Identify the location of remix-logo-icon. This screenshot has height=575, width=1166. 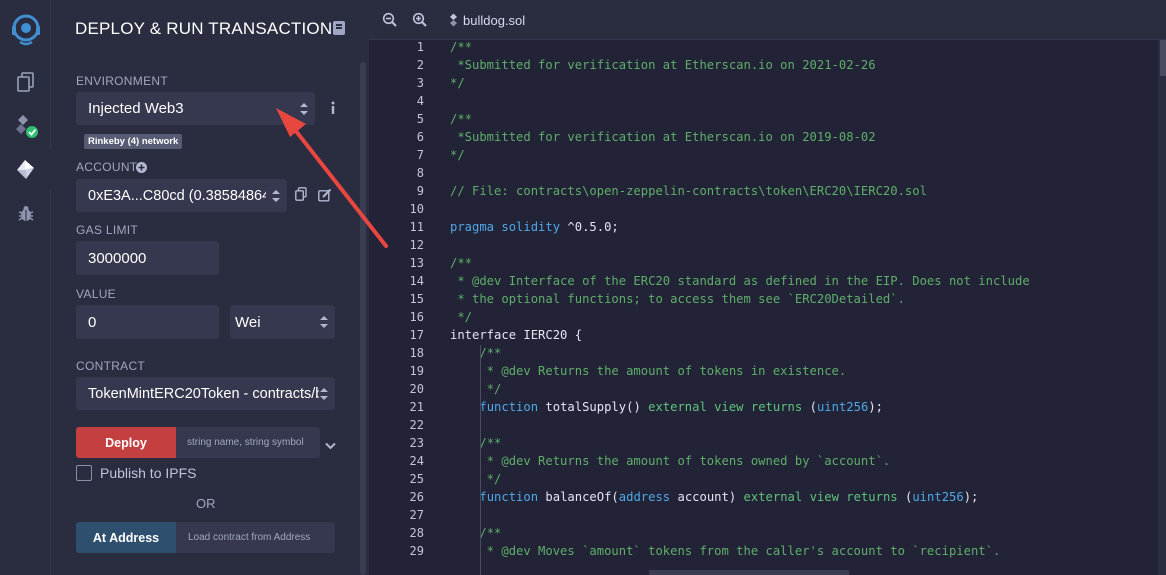
(25, 30).